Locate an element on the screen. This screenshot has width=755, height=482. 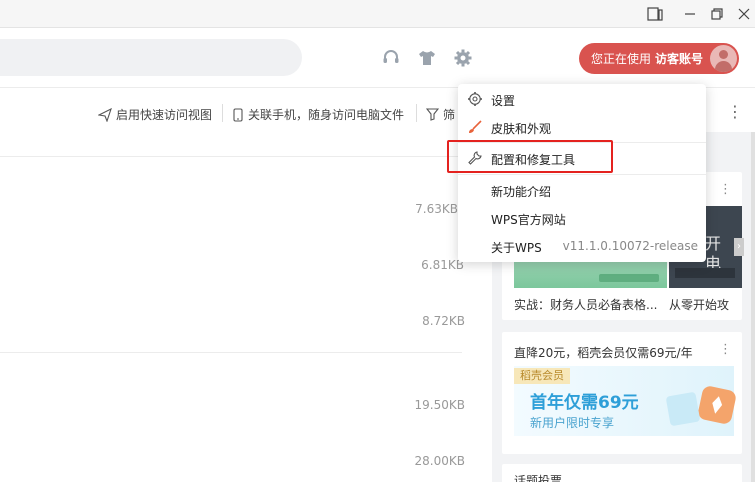
menu-item-about: 关于WPS v11.1.0.10072-release is located at coordinates (582, 246).